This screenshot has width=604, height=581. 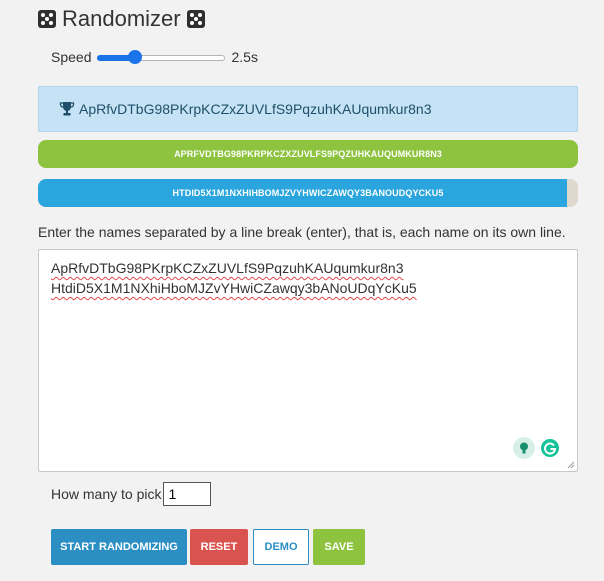 I want to click on resize-grip-icon, so click(x=571, y=465).